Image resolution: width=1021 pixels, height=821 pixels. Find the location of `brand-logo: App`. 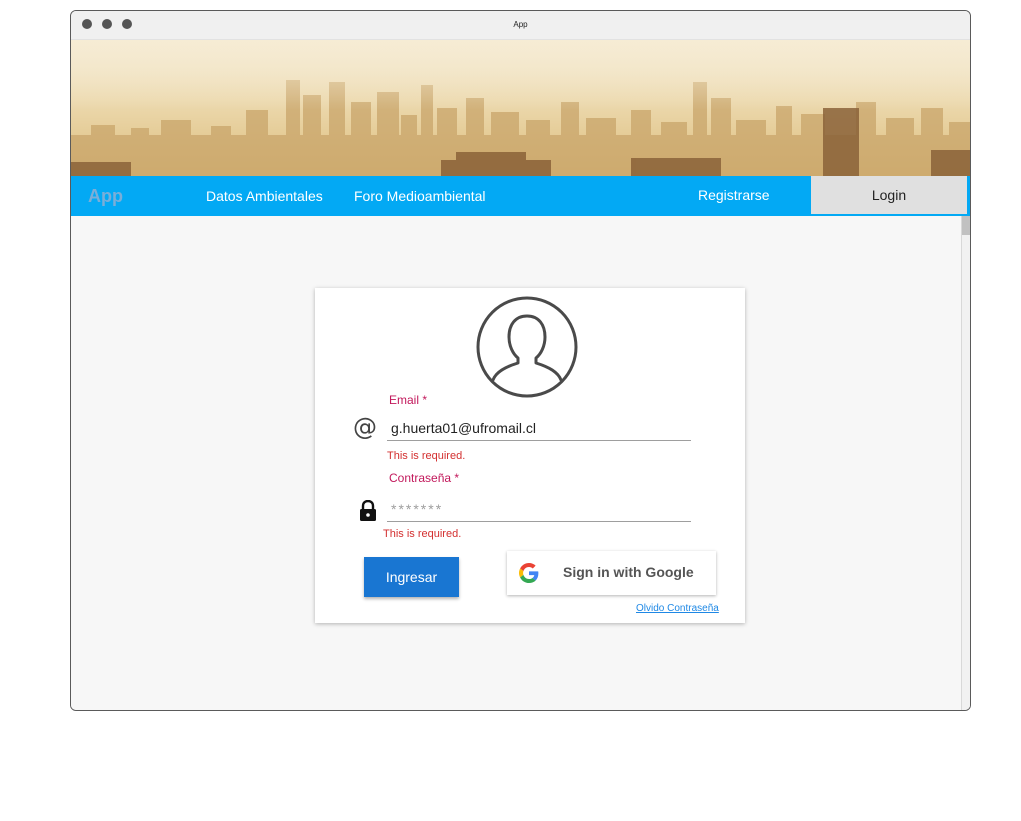

brand-logo: App is located at coordinates (105, 196).